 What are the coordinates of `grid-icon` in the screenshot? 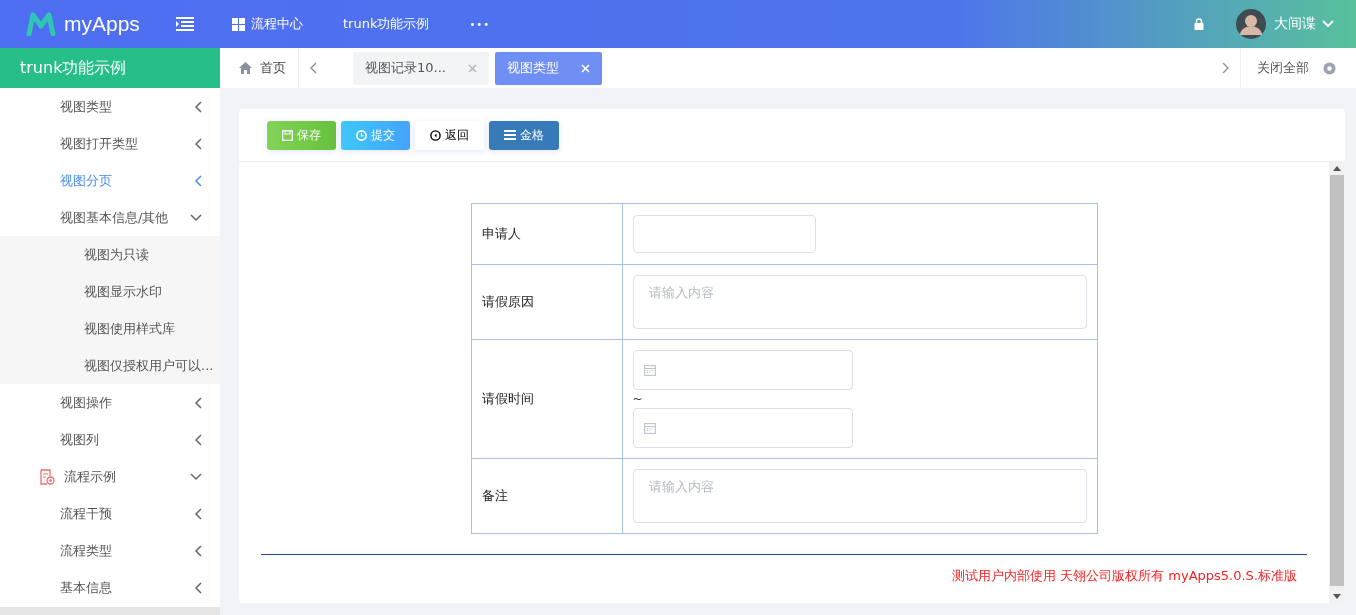 It's located at (238, 24).